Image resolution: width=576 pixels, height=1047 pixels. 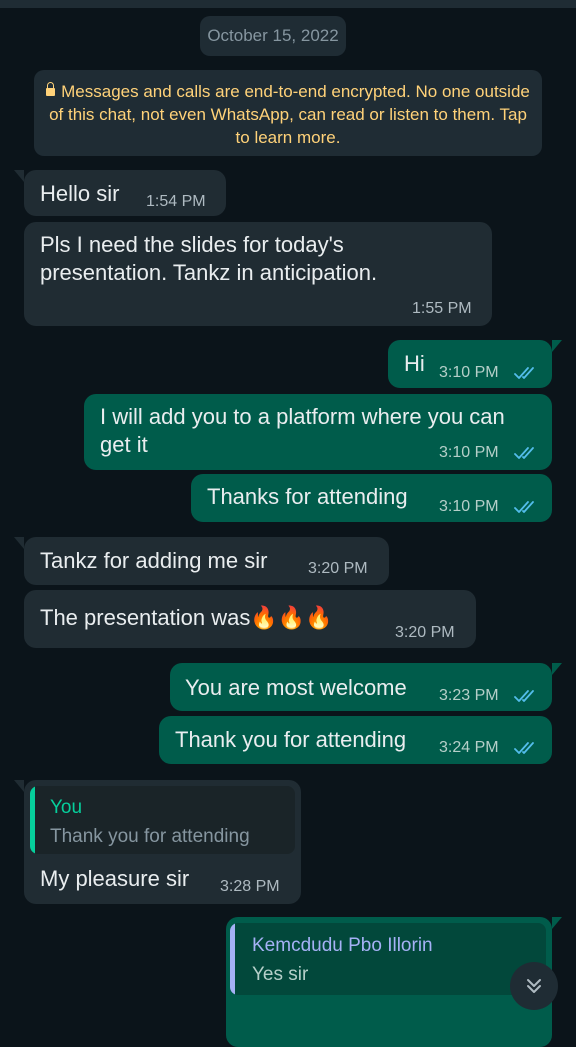 I want to click on message-text: You are most welcome, so click(x=296, y=687).